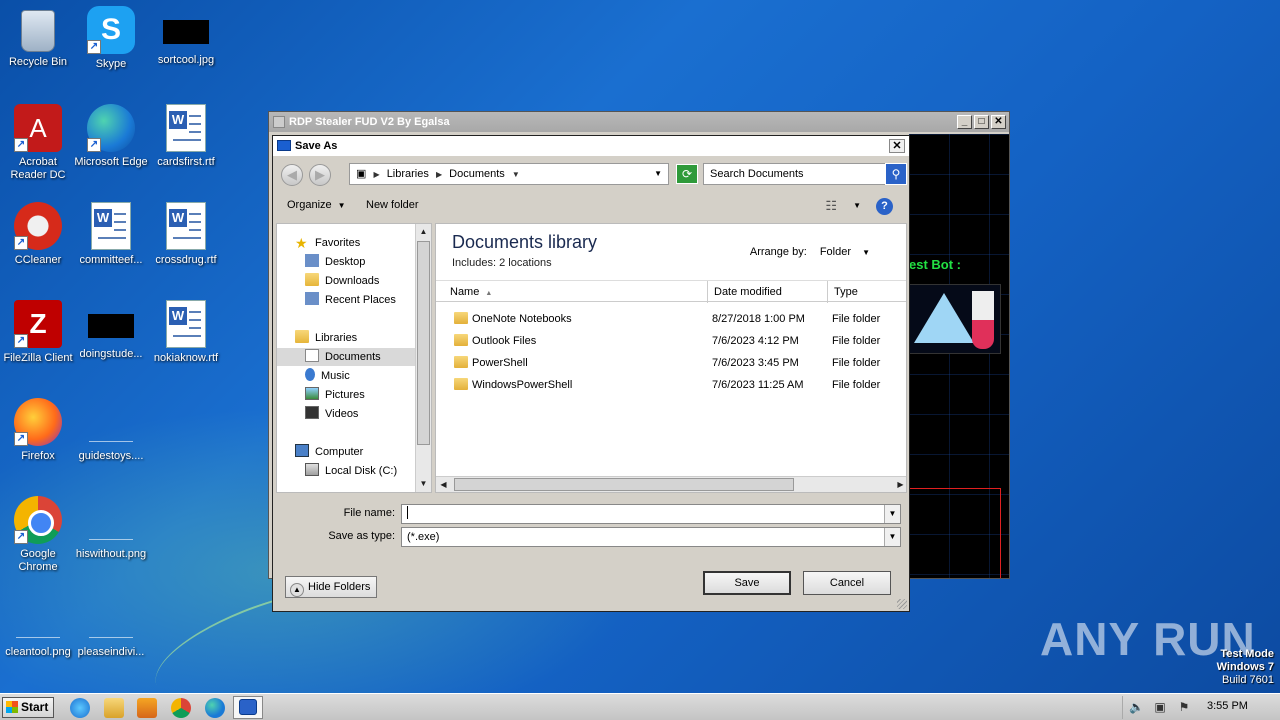 This screenshot has width=1280, height=720. Describe the element at coordinates (342, 414) in the screenshot. I see `nav-label: Videos` at that location.